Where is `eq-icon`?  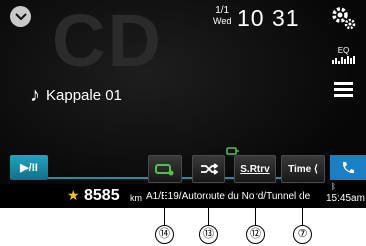
eq-icon is located at coordinates (343, 60).